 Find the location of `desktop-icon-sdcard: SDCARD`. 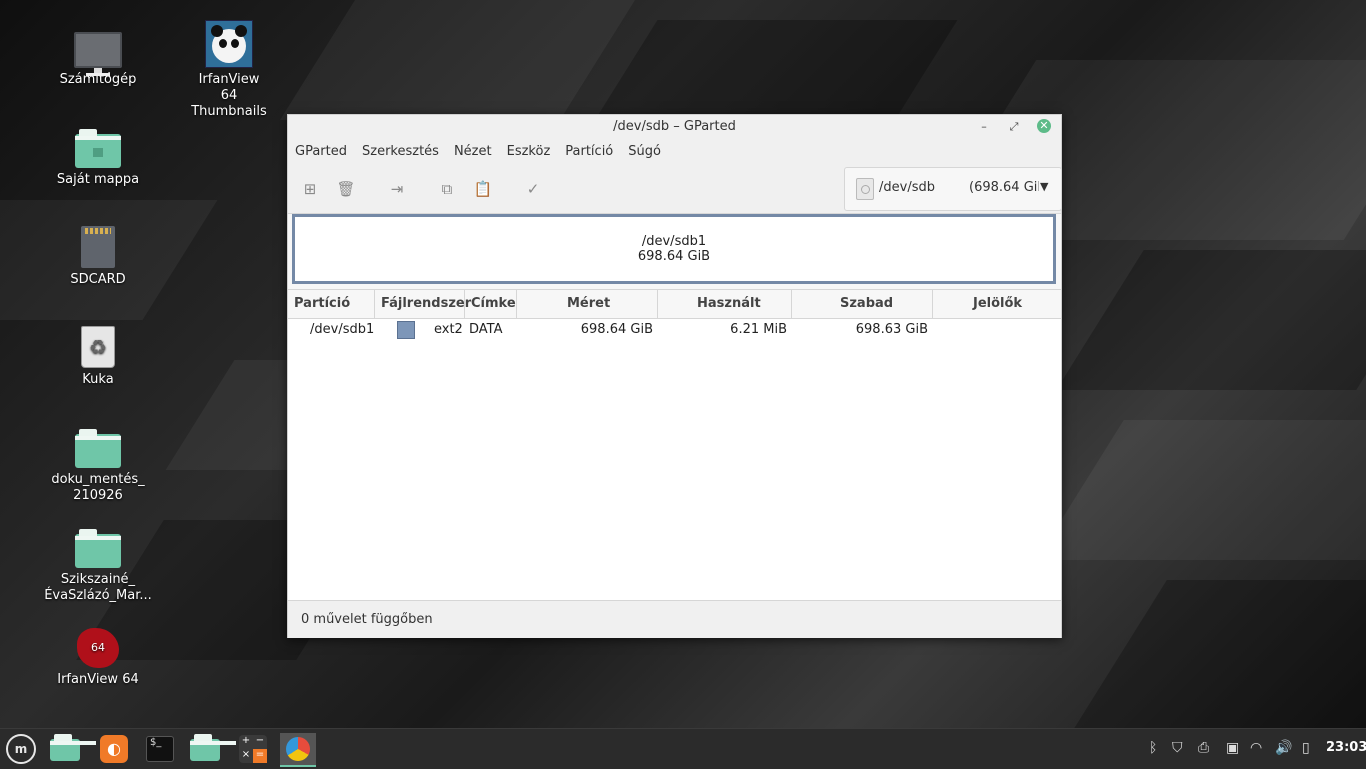

desktop-icon-sdcard: SDCARD is located at coordinates (98, 255).